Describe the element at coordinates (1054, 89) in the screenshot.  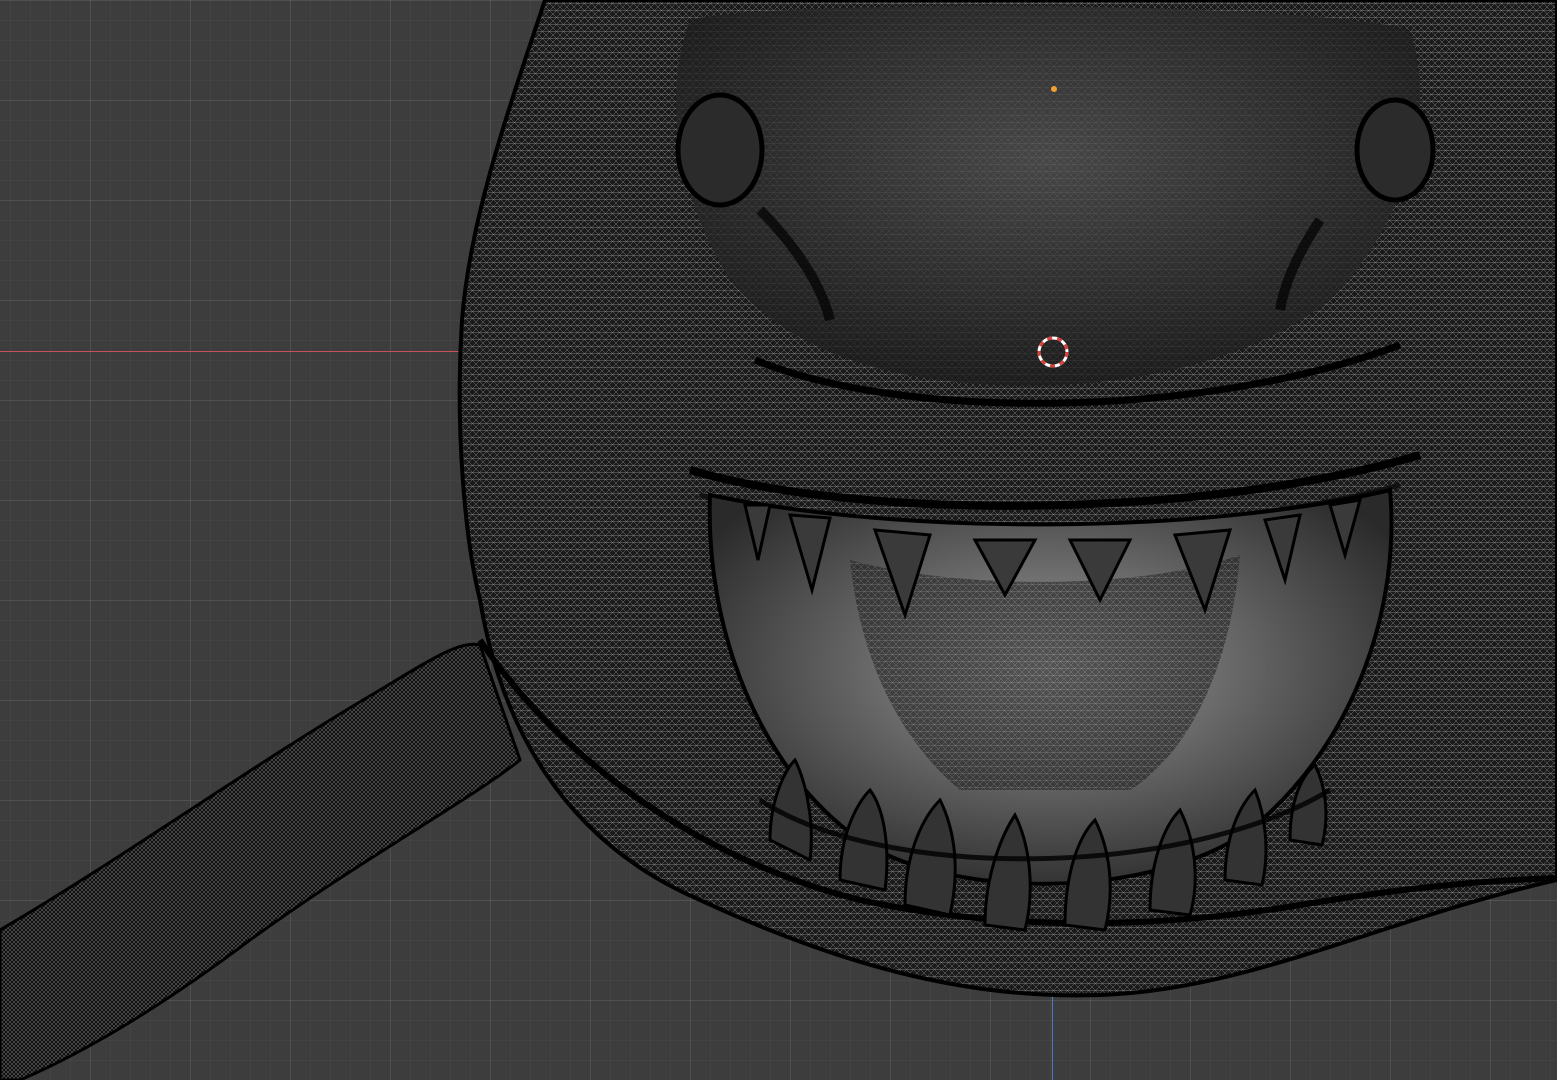
I see `object-origin-icon` at that location.